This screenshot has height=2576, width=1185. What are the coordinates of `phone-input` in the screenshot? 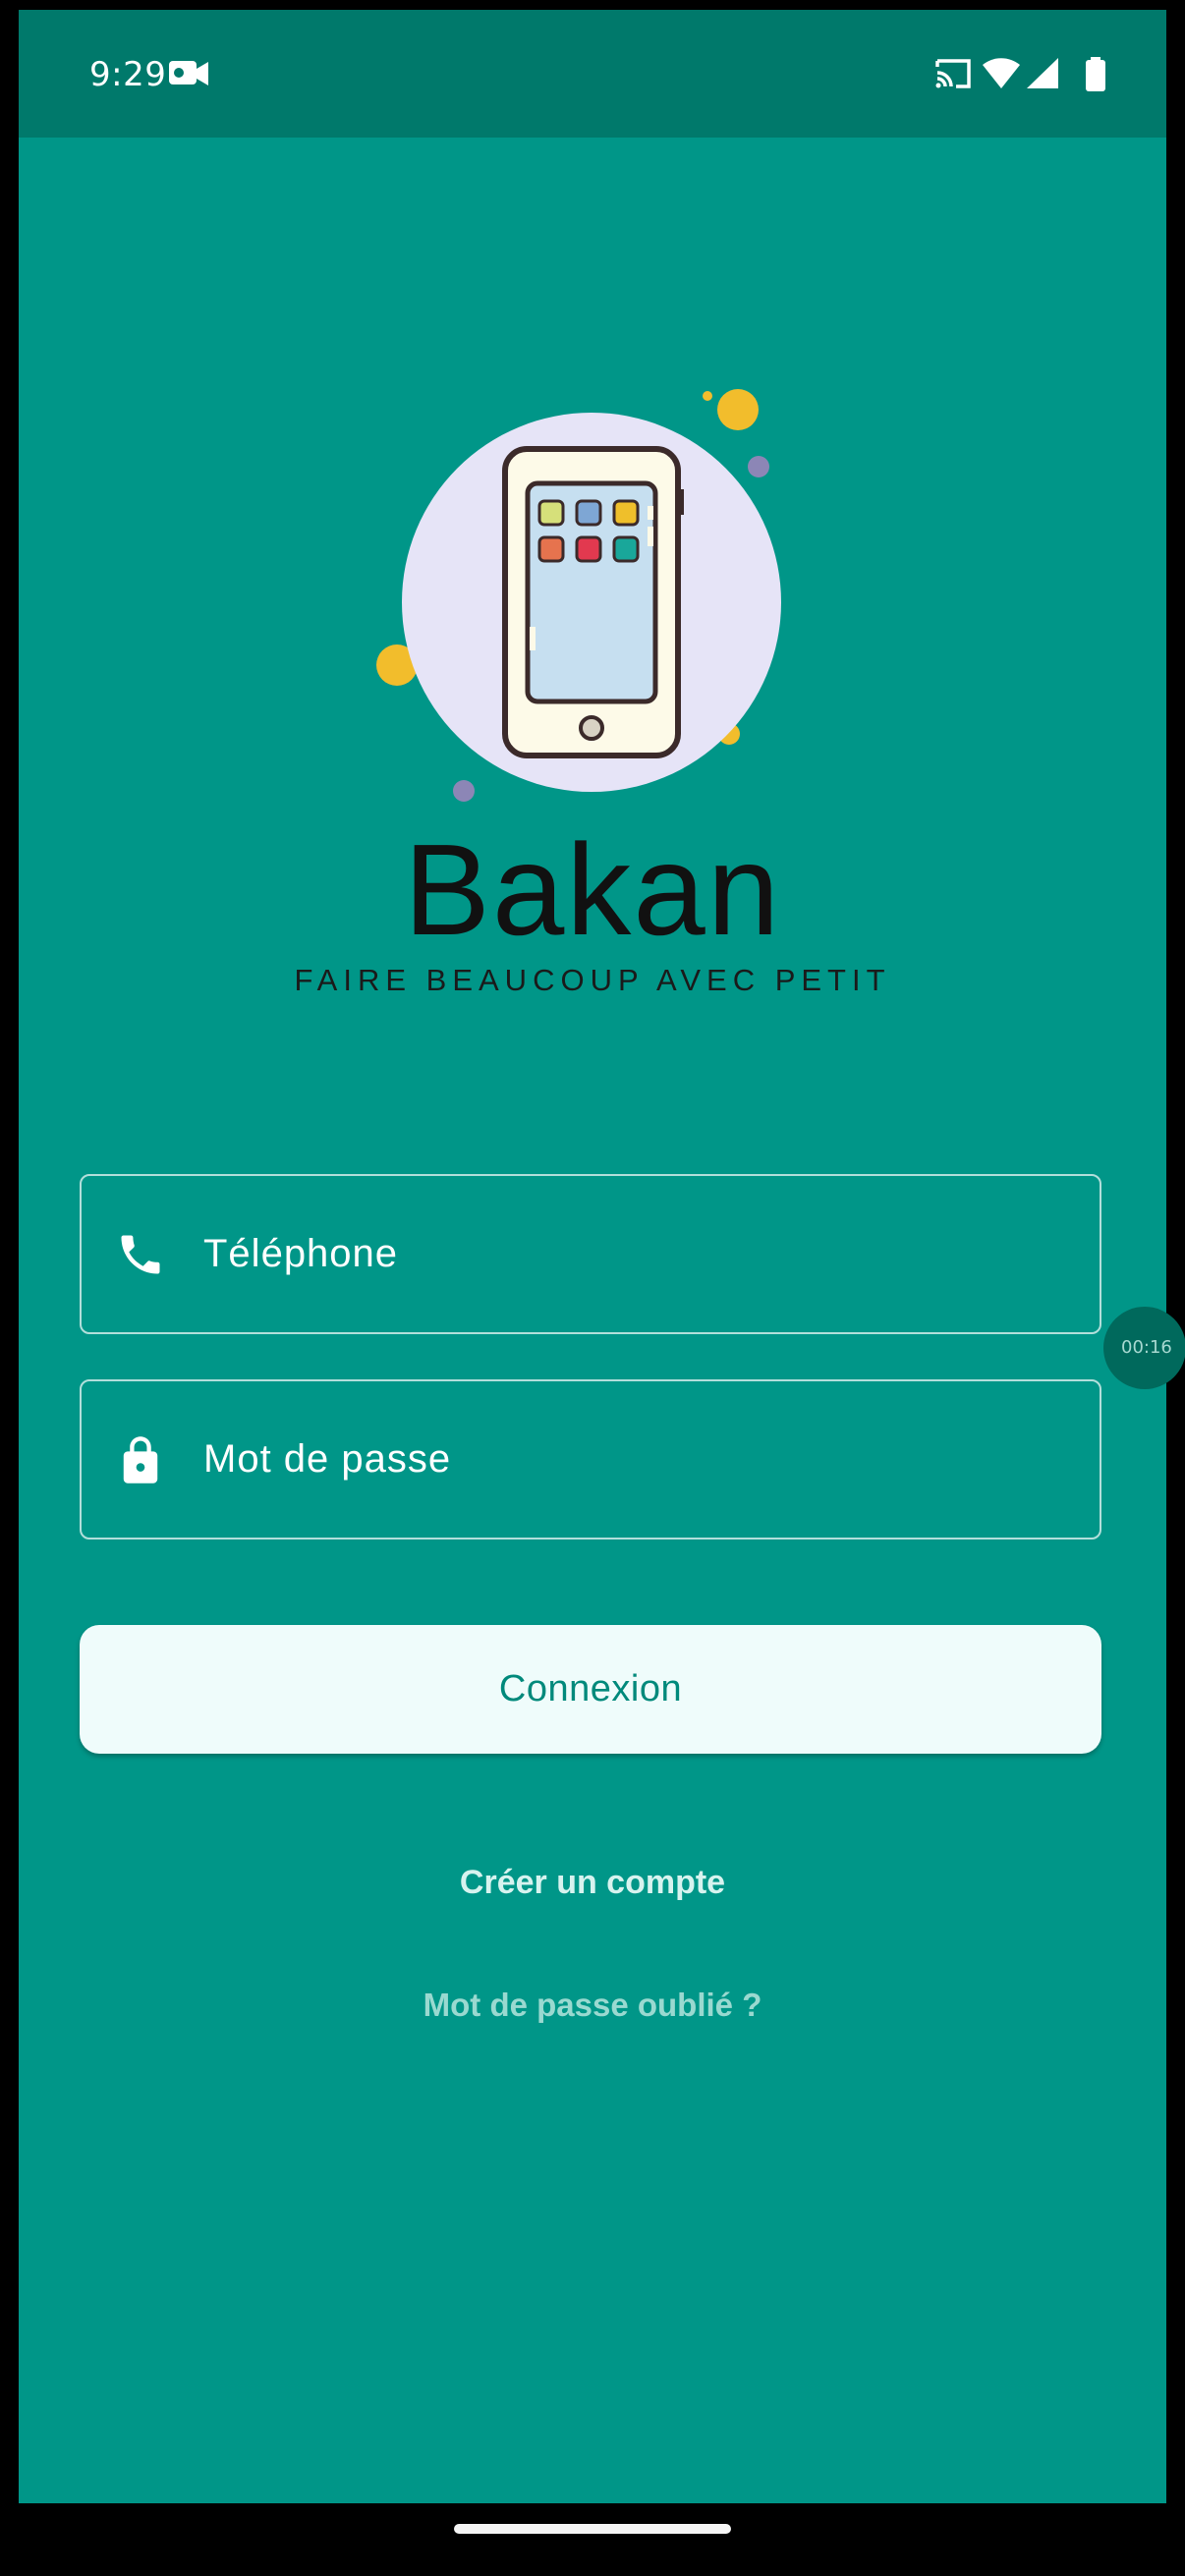 It's located at (635, 1254).